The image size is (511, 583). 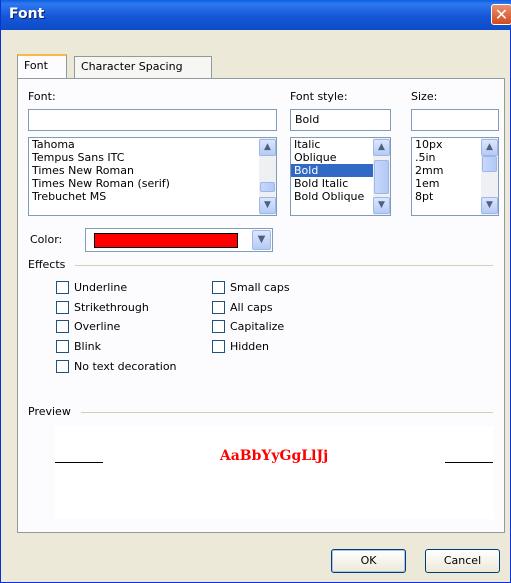 I want to click on hidden-label: Hidden, so click(x=250, y=346).